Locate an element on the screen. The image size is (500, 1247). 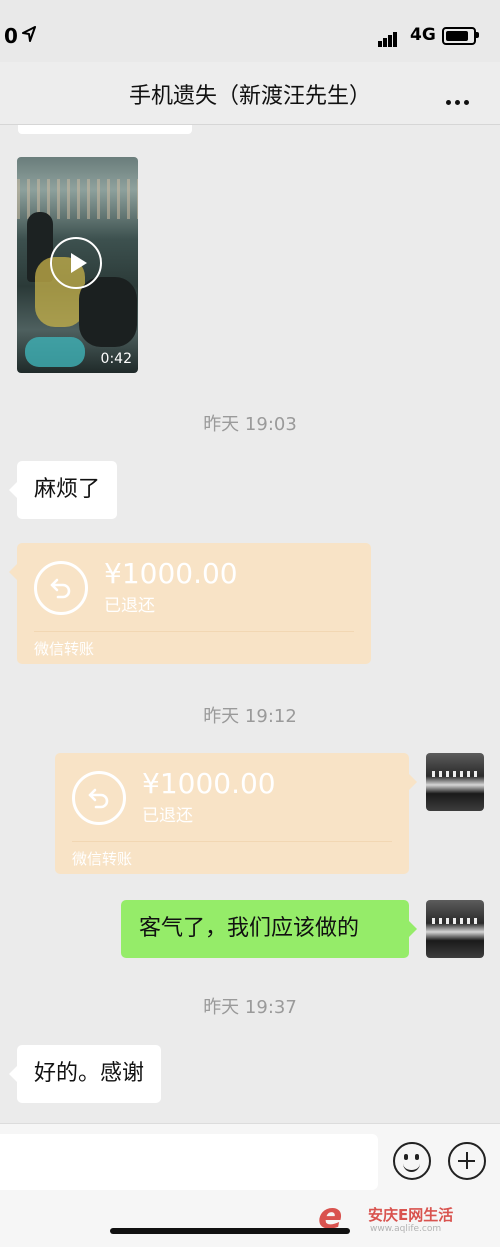
battery-level is located at coordinates (457, 36).